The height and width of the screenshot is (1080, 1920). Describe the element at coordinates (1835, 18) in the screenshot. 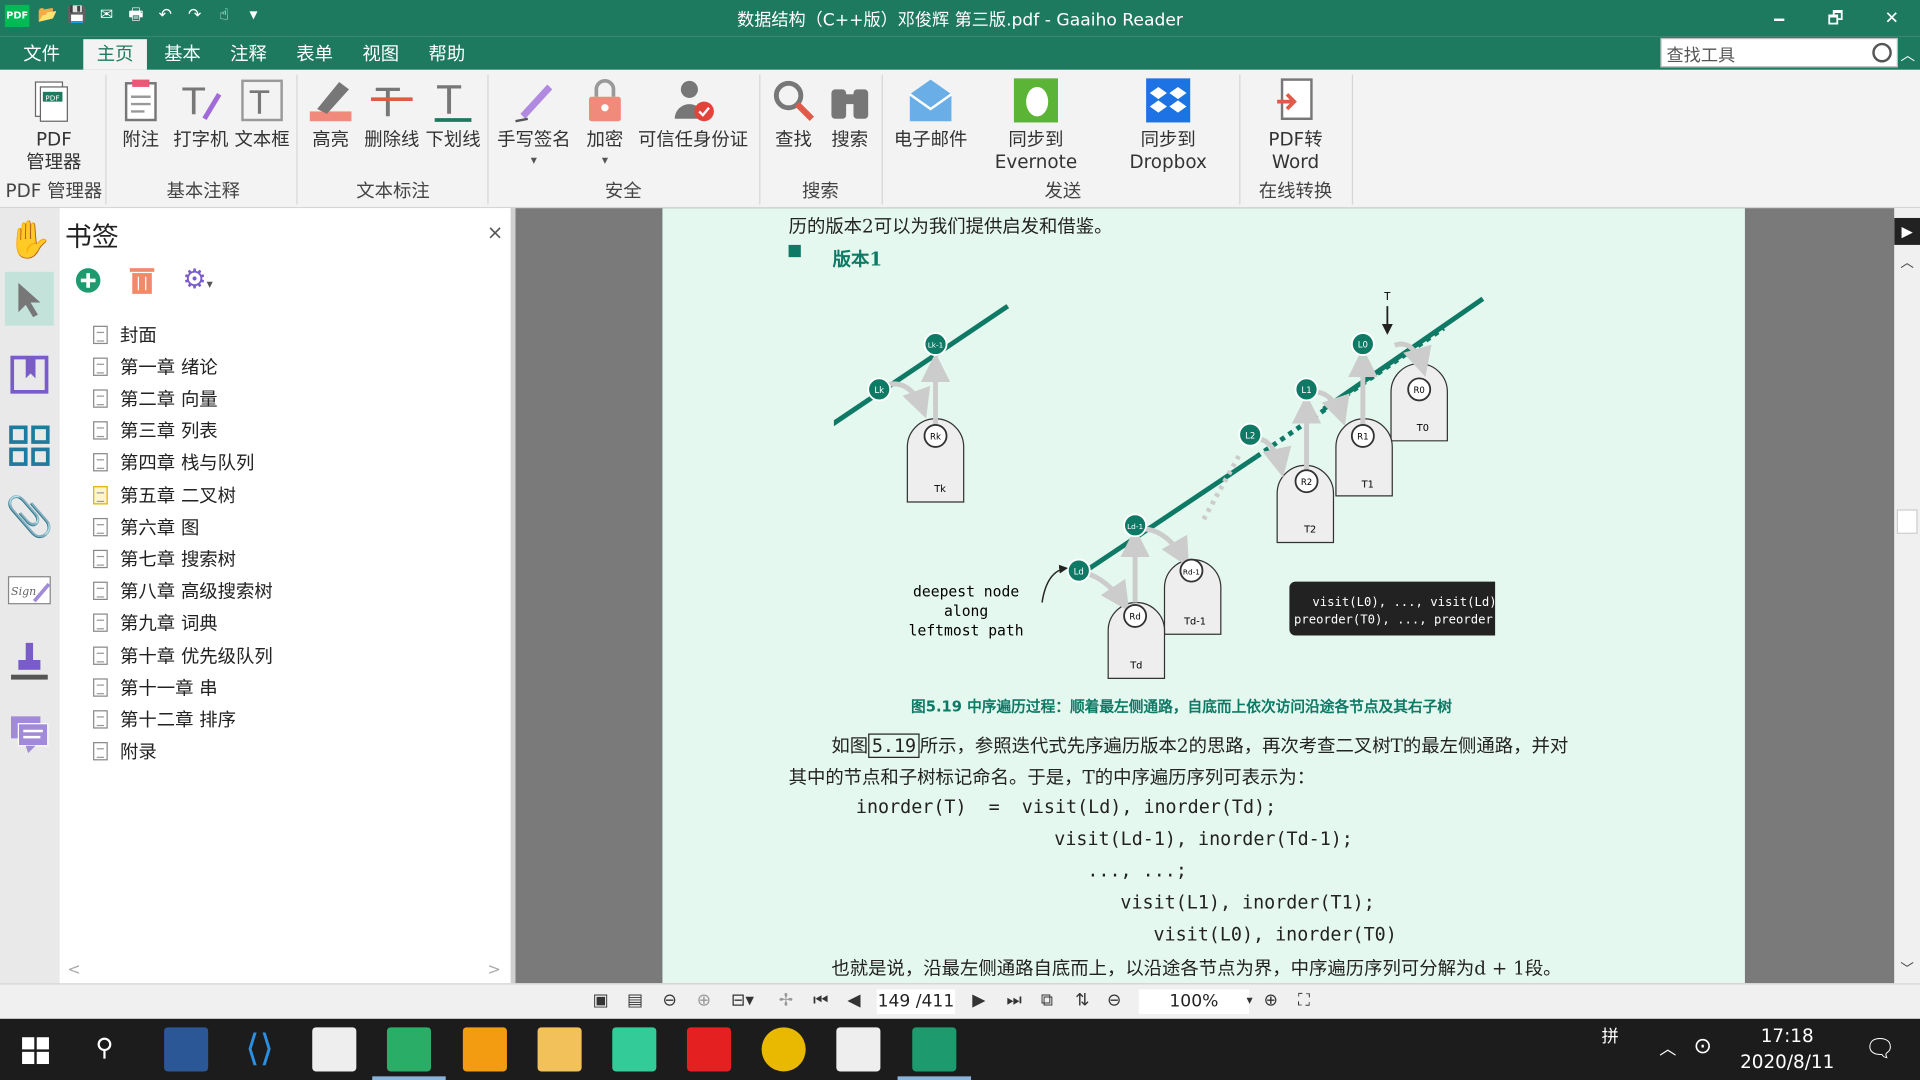

I see `restore-button: 🗗` at that location.